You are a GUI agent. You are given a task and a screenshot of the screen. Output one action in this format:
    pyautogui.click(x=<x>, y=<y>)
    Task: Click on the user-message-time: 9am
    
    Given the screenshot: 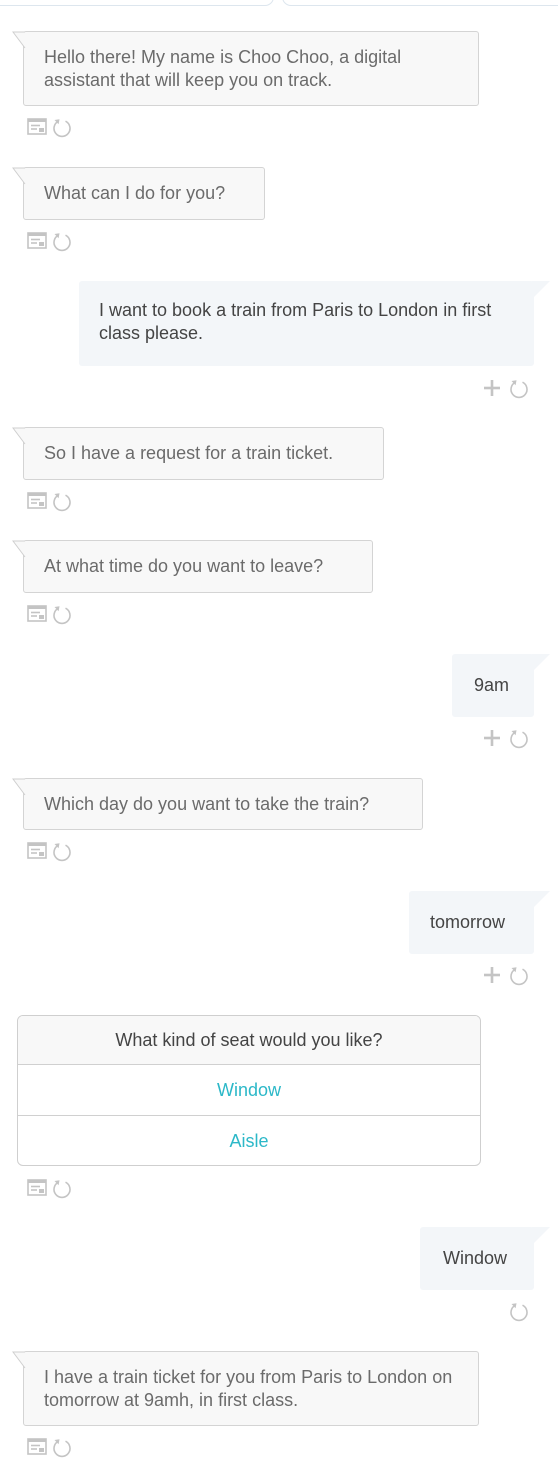 What is the action you would take?
    pyautogui.click(x=493, y=685)
    